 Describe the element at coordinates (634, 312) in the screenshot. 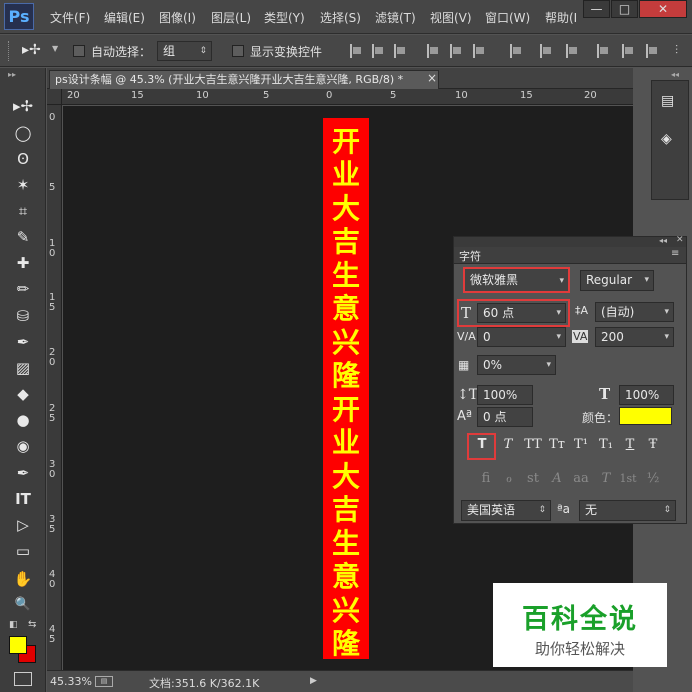

I see `leading-input: (自动) ▾` at that location.